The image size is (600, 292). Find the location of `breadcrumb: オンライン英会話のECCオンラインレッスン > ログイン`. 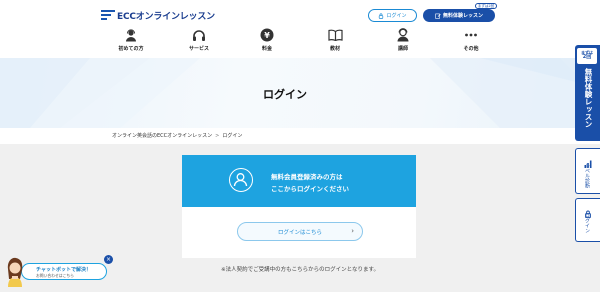

breadcrumb: オンライン英会話のECCオンラインレッスン > ログイン is located at coordinates (177, 135).